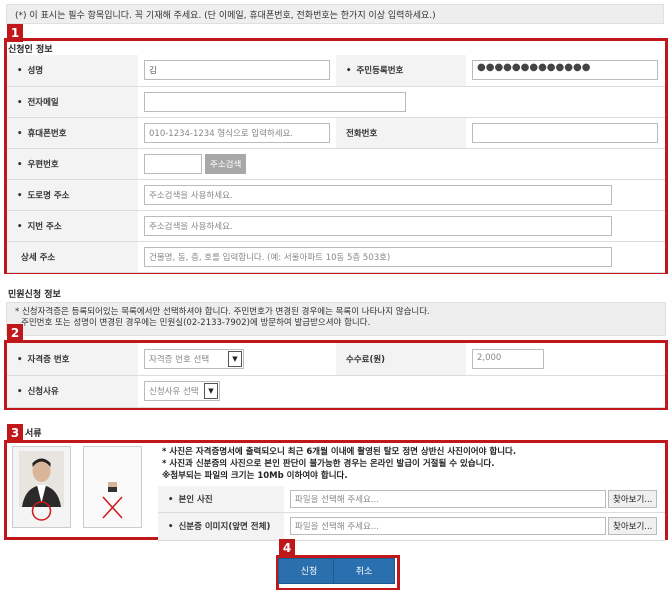 The width and height of the screenshot is (670, 590). Describe the element at coordinates (38, 165) in the screenshot. I see `zip-label: 우편번호` at that location.